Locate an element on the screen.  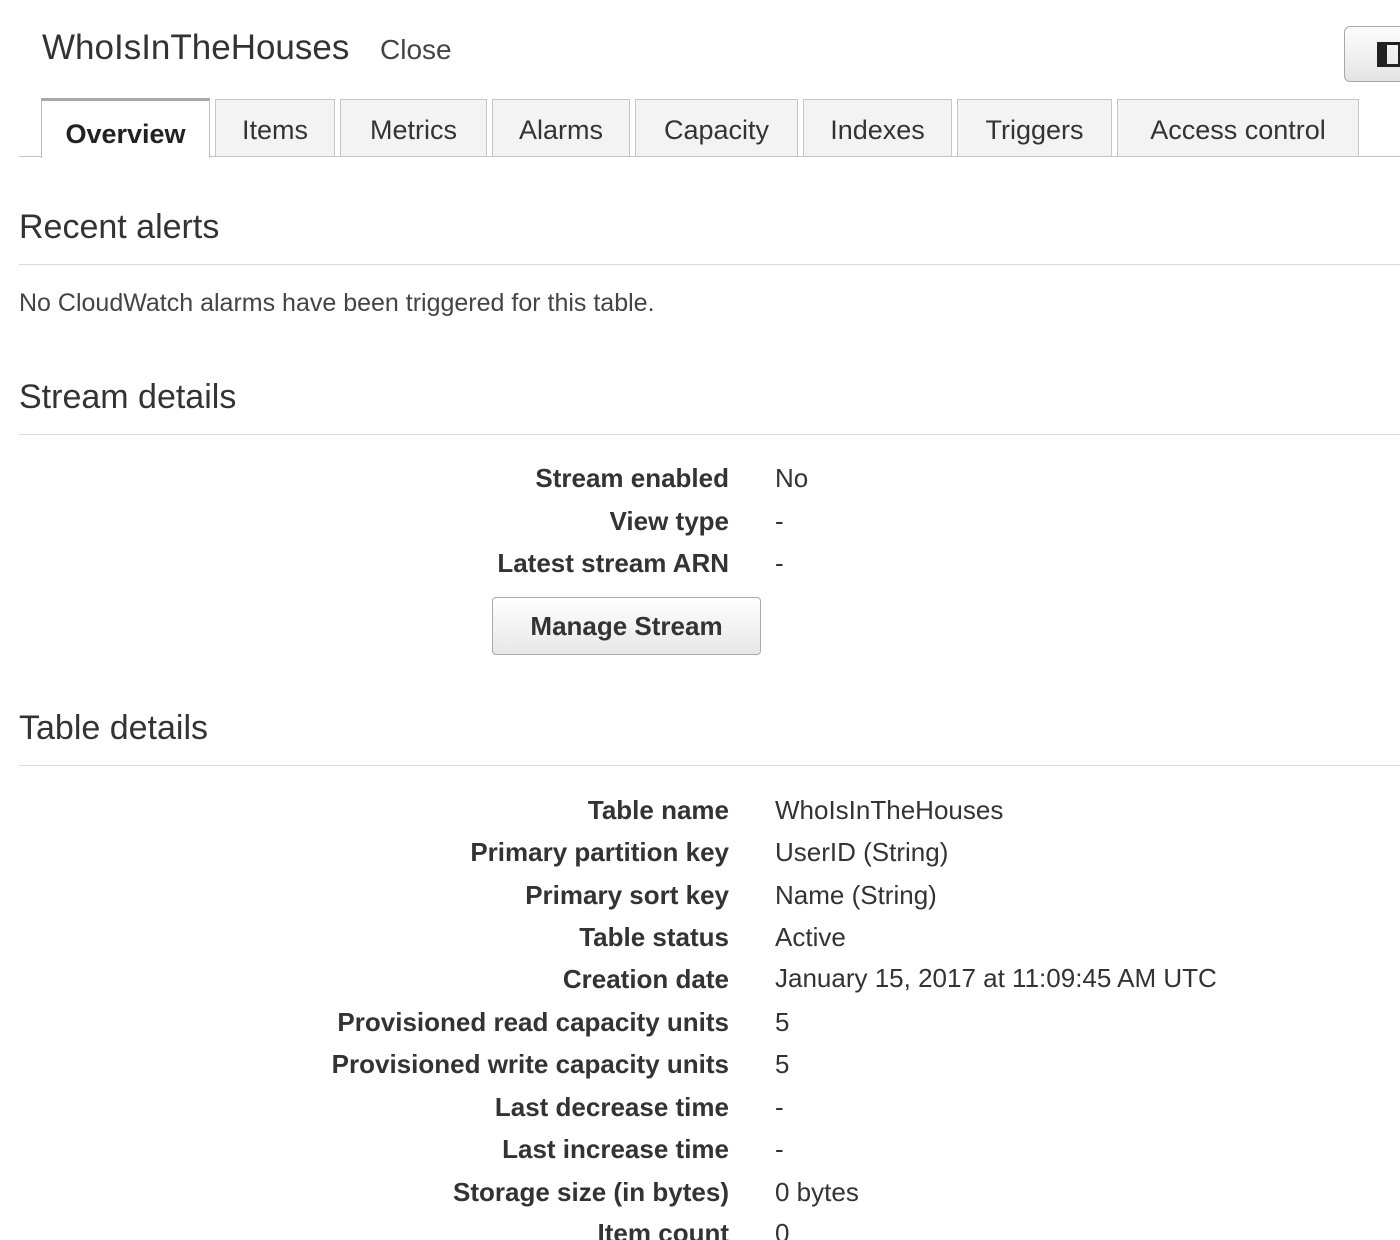
creation-date-value: January 15, 2017 at 11:09:45 AM UTC is located at coordinates (996, 978).